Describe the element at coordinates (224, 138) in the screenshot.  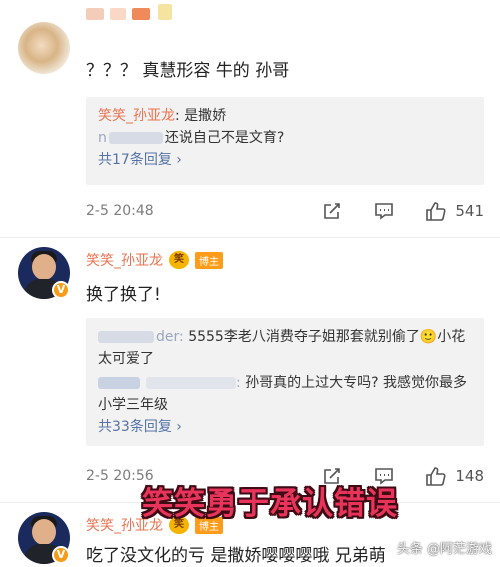
I see `reply-text: 还说自己不是文育?` at that location.